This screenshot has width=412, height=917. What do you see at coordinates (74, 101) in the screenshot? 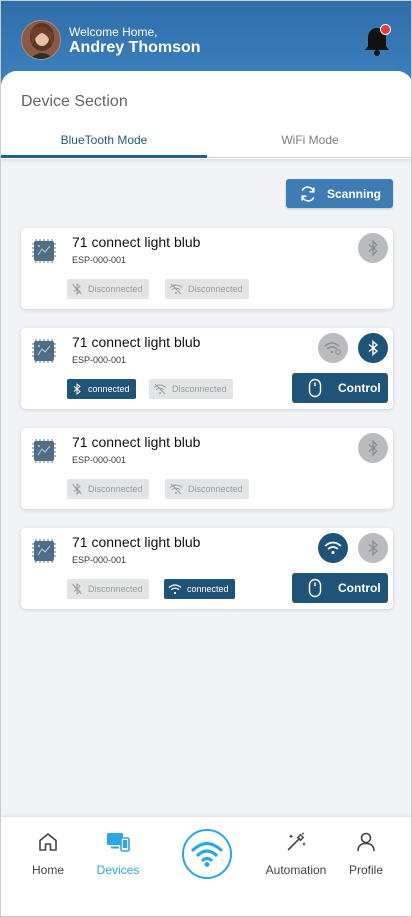
I see `section-title: Device Section` at bounding box center [74, 101].